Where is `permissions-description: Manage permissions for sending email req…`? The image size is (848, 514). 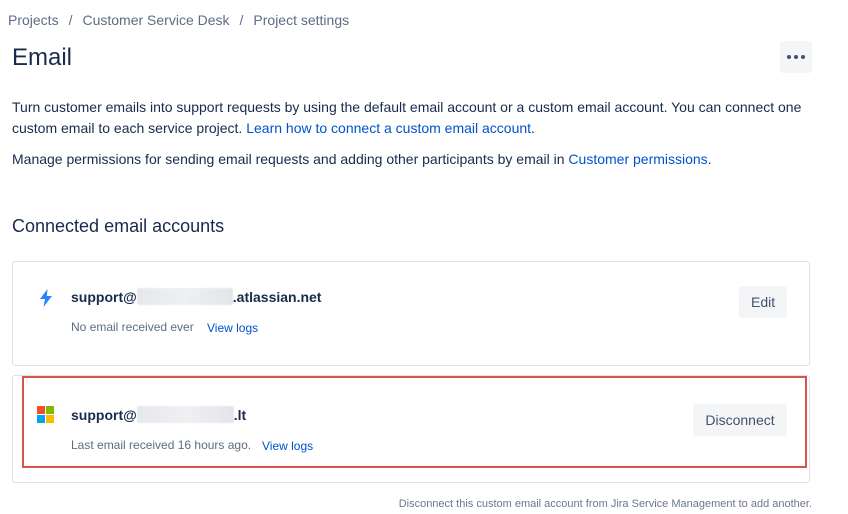
permissions-description: Manage permissions for sending email req… is located at coordinates (412, 159).